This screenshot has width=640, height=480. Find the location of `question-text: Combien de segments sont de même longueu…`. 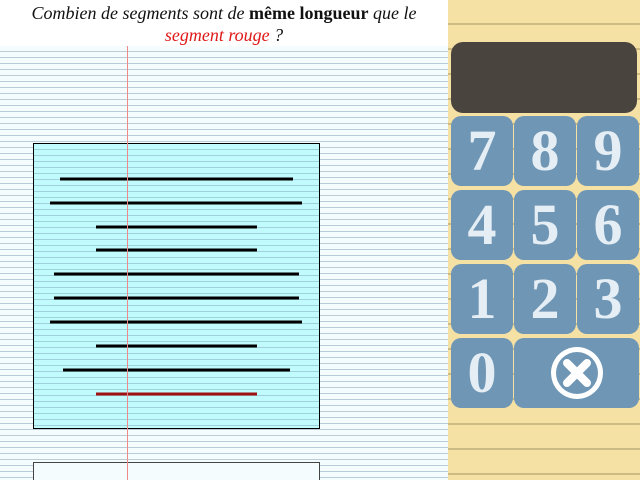

question-text: Combien de segments sont de même longueu… is located at coordinates (224, 23).